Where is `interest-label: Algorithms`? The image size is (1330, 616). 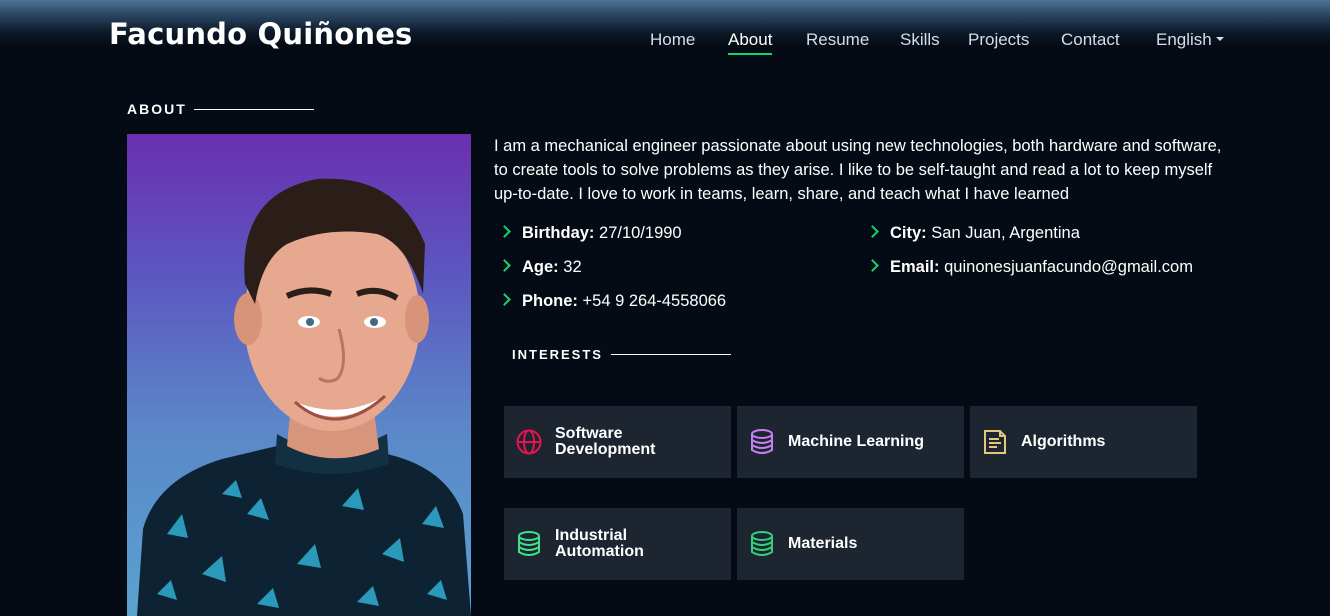
interest-label: Algorithms is located at coordinates (1063, 441).